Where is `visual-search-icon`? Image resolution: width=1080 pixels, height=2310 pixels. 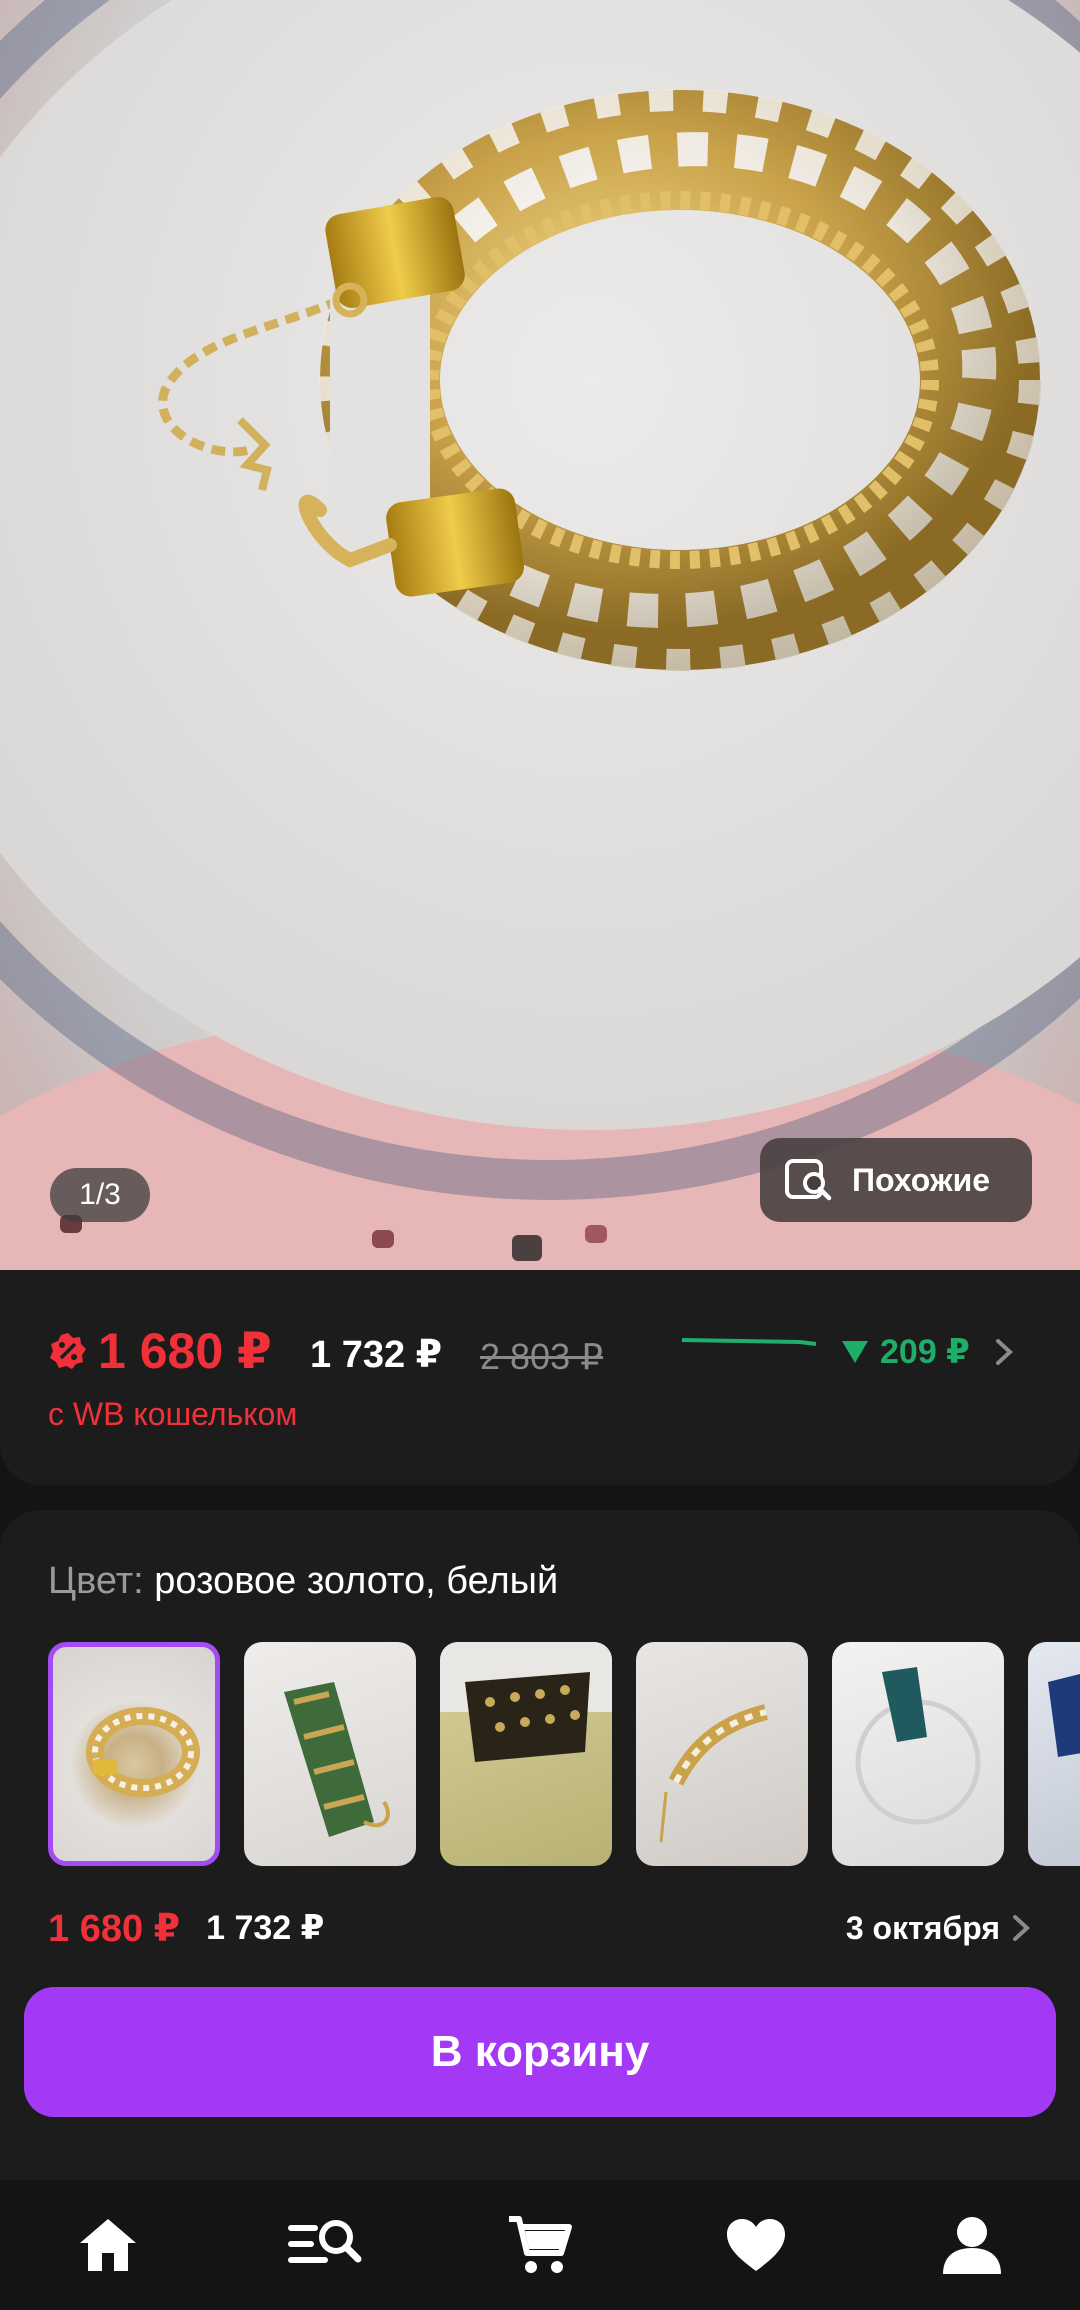
visual-search-icon is located at coordinates (808, 1180).